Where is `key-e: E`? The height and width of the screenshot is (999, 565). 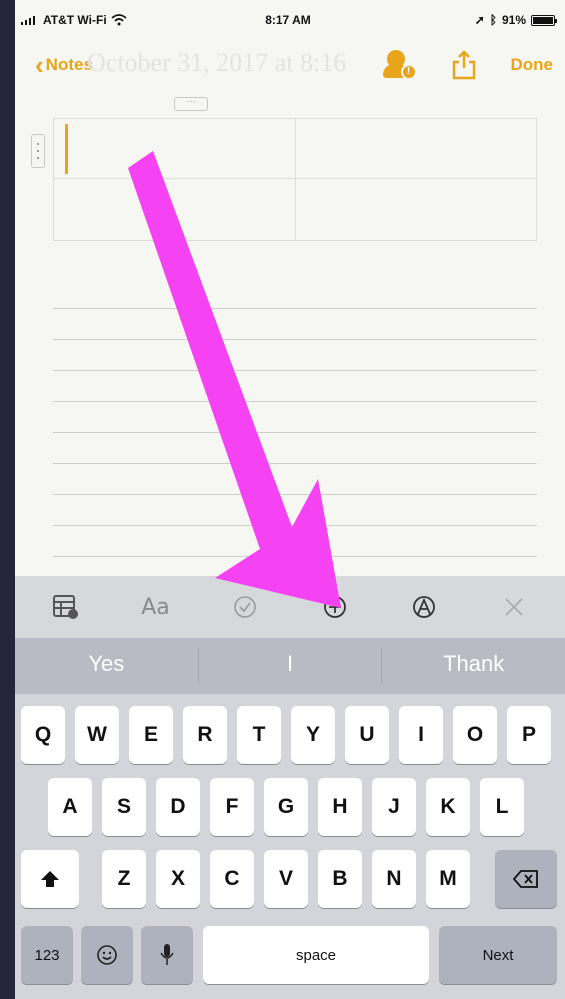
key-e: E is located at coordinates (151, 735).